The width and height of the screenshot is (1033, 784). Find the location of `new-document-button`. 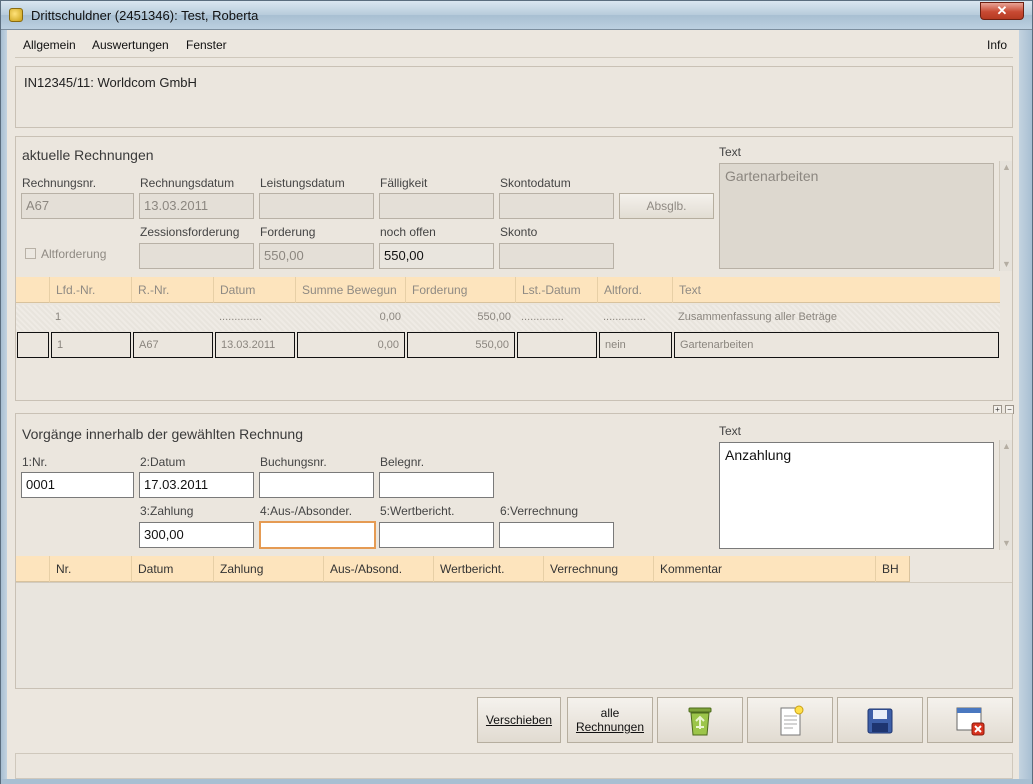

new-document-button is located at coordinates (790, 720).